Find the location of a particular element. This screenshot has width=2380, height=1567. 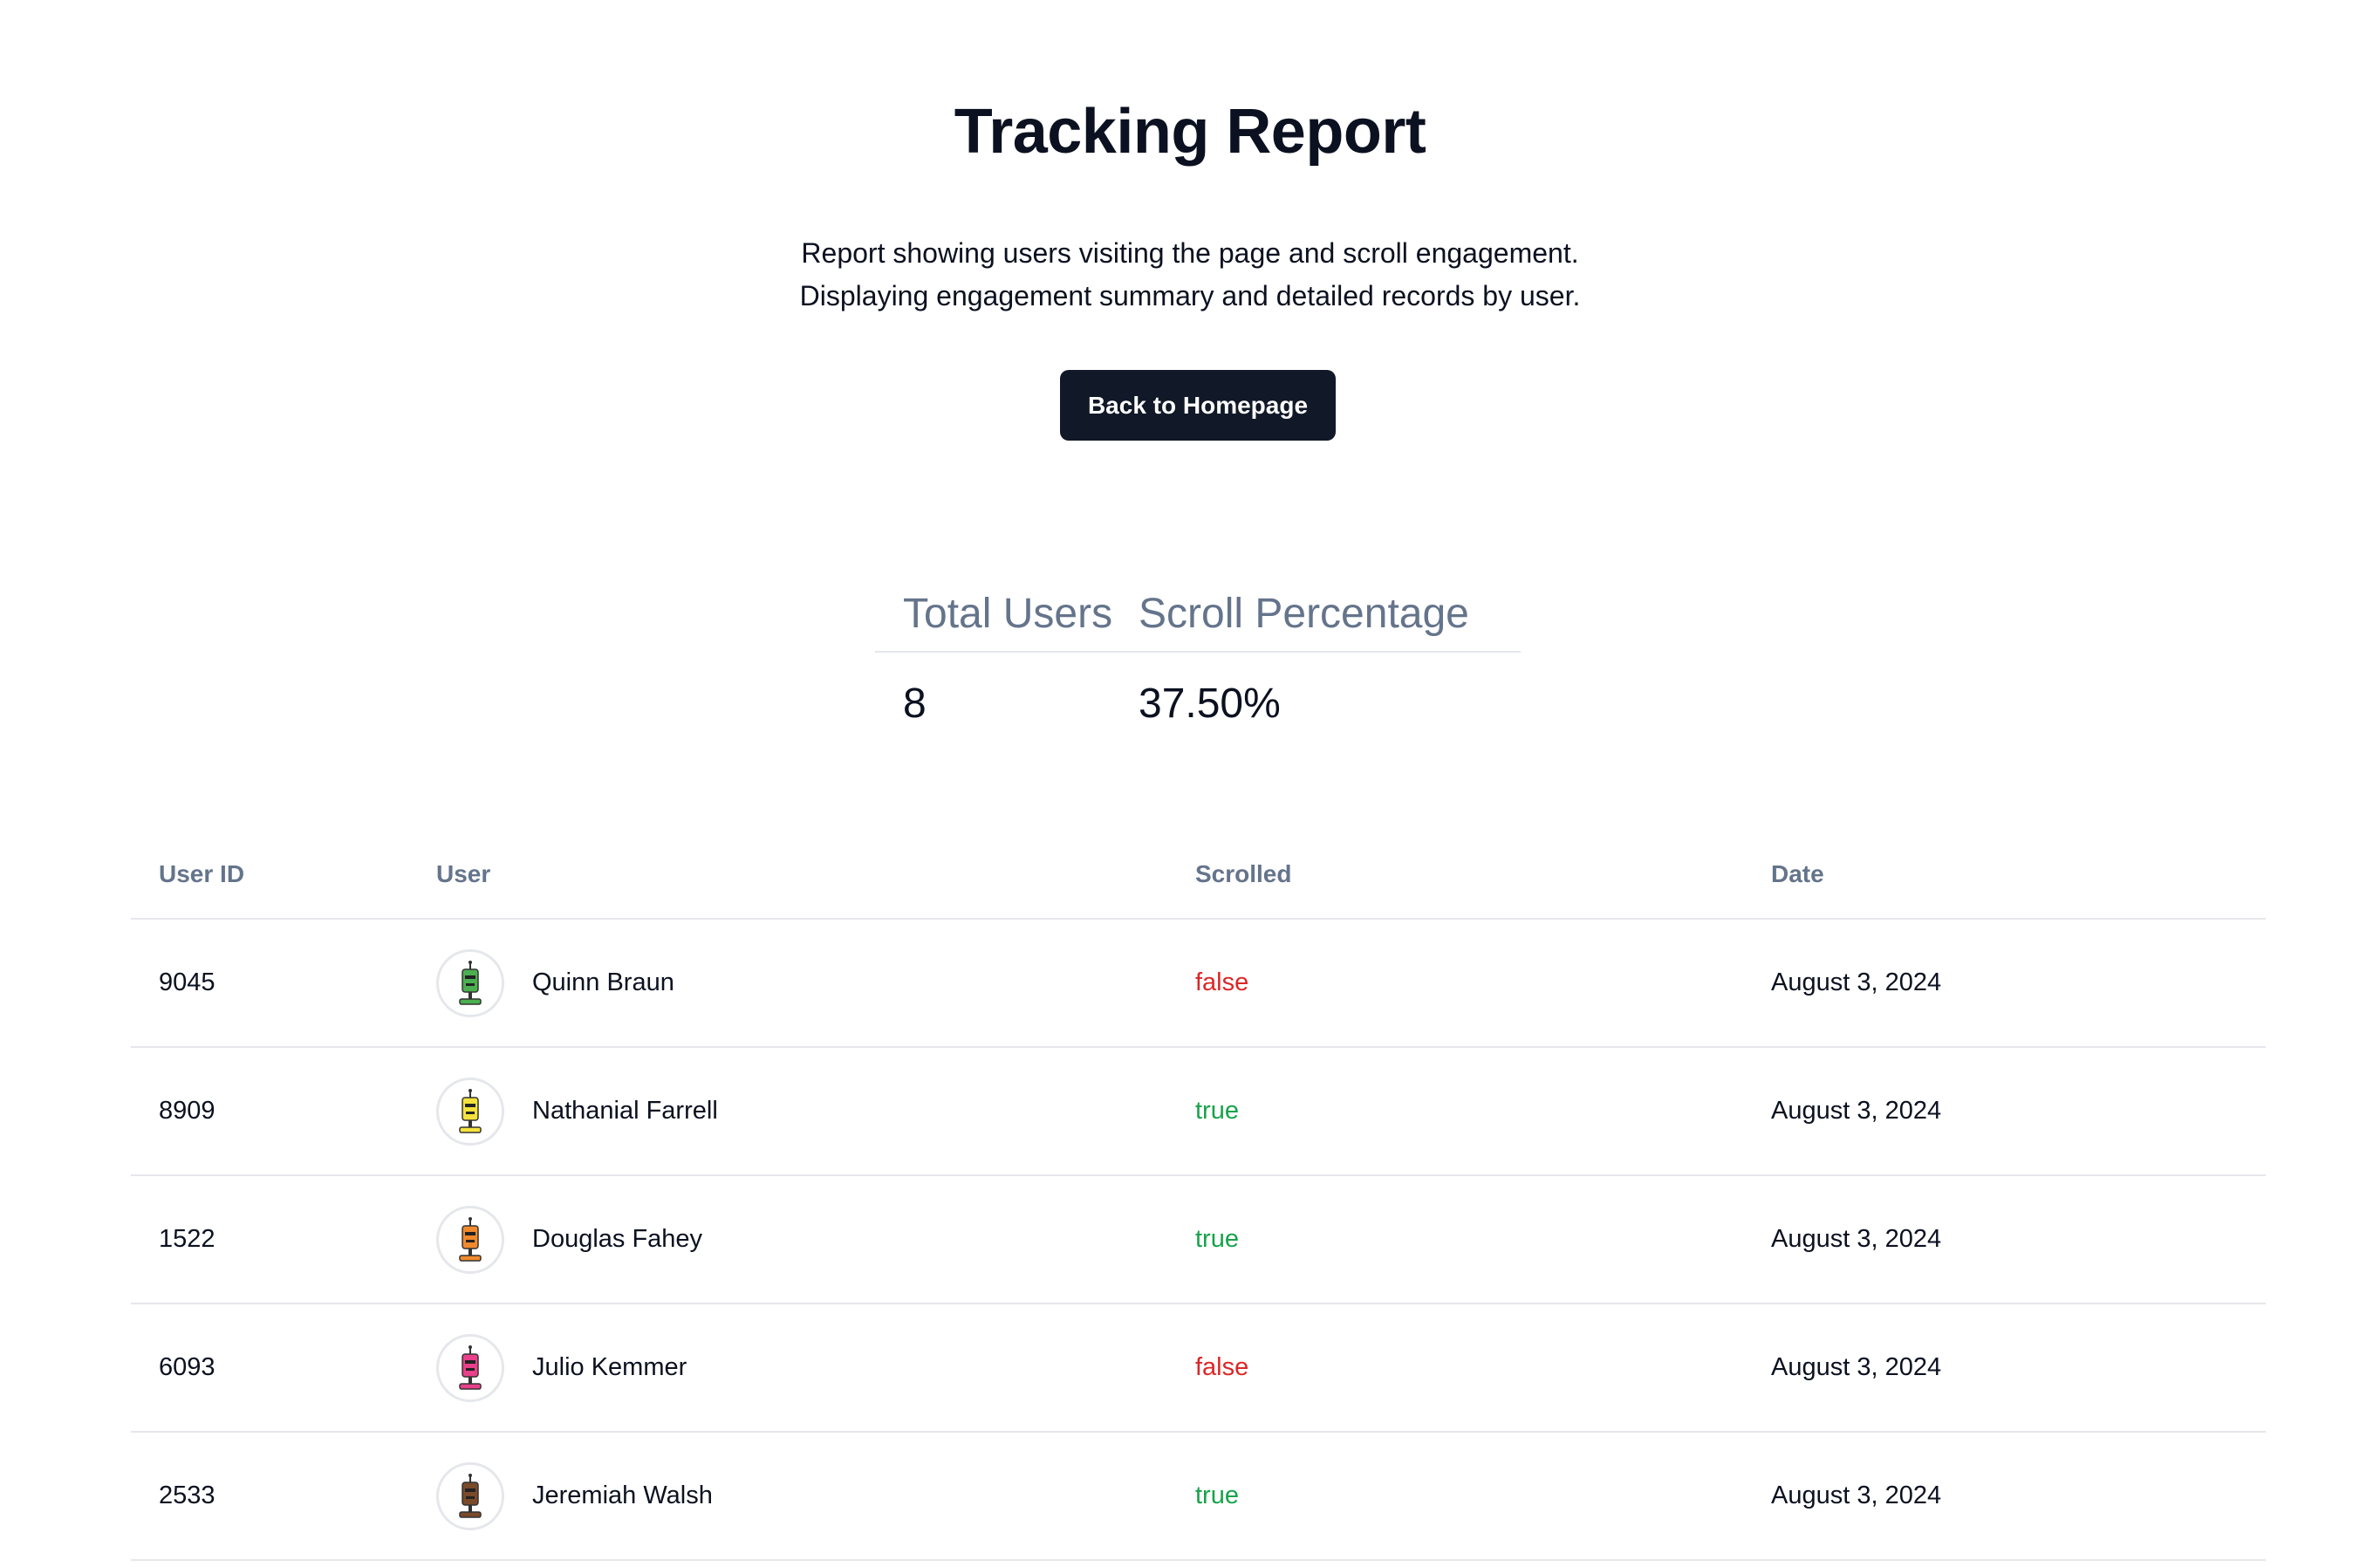

user-name: Nathanial Farrell is located at coordinates (625, 1111).